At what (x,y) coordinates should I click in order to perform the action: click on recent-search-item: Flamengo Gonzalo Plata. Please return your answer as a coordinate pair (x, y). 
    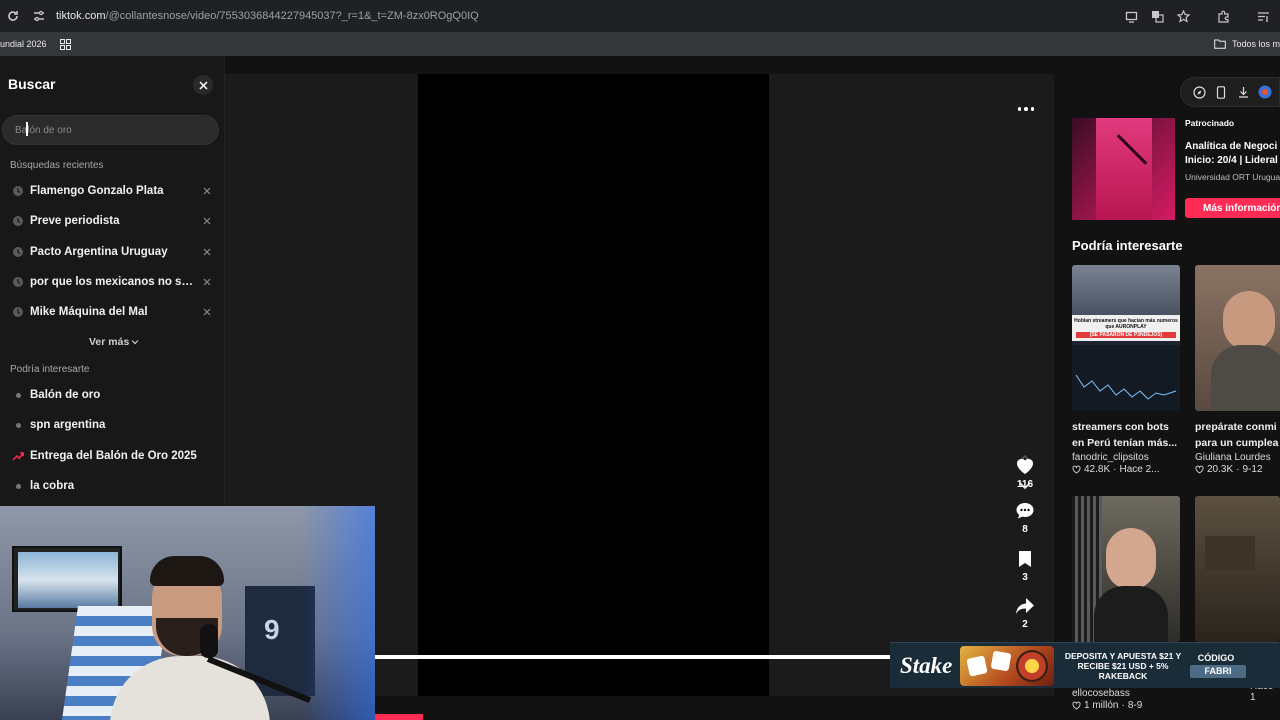
    Looking at the image, I should click on (112, 191).